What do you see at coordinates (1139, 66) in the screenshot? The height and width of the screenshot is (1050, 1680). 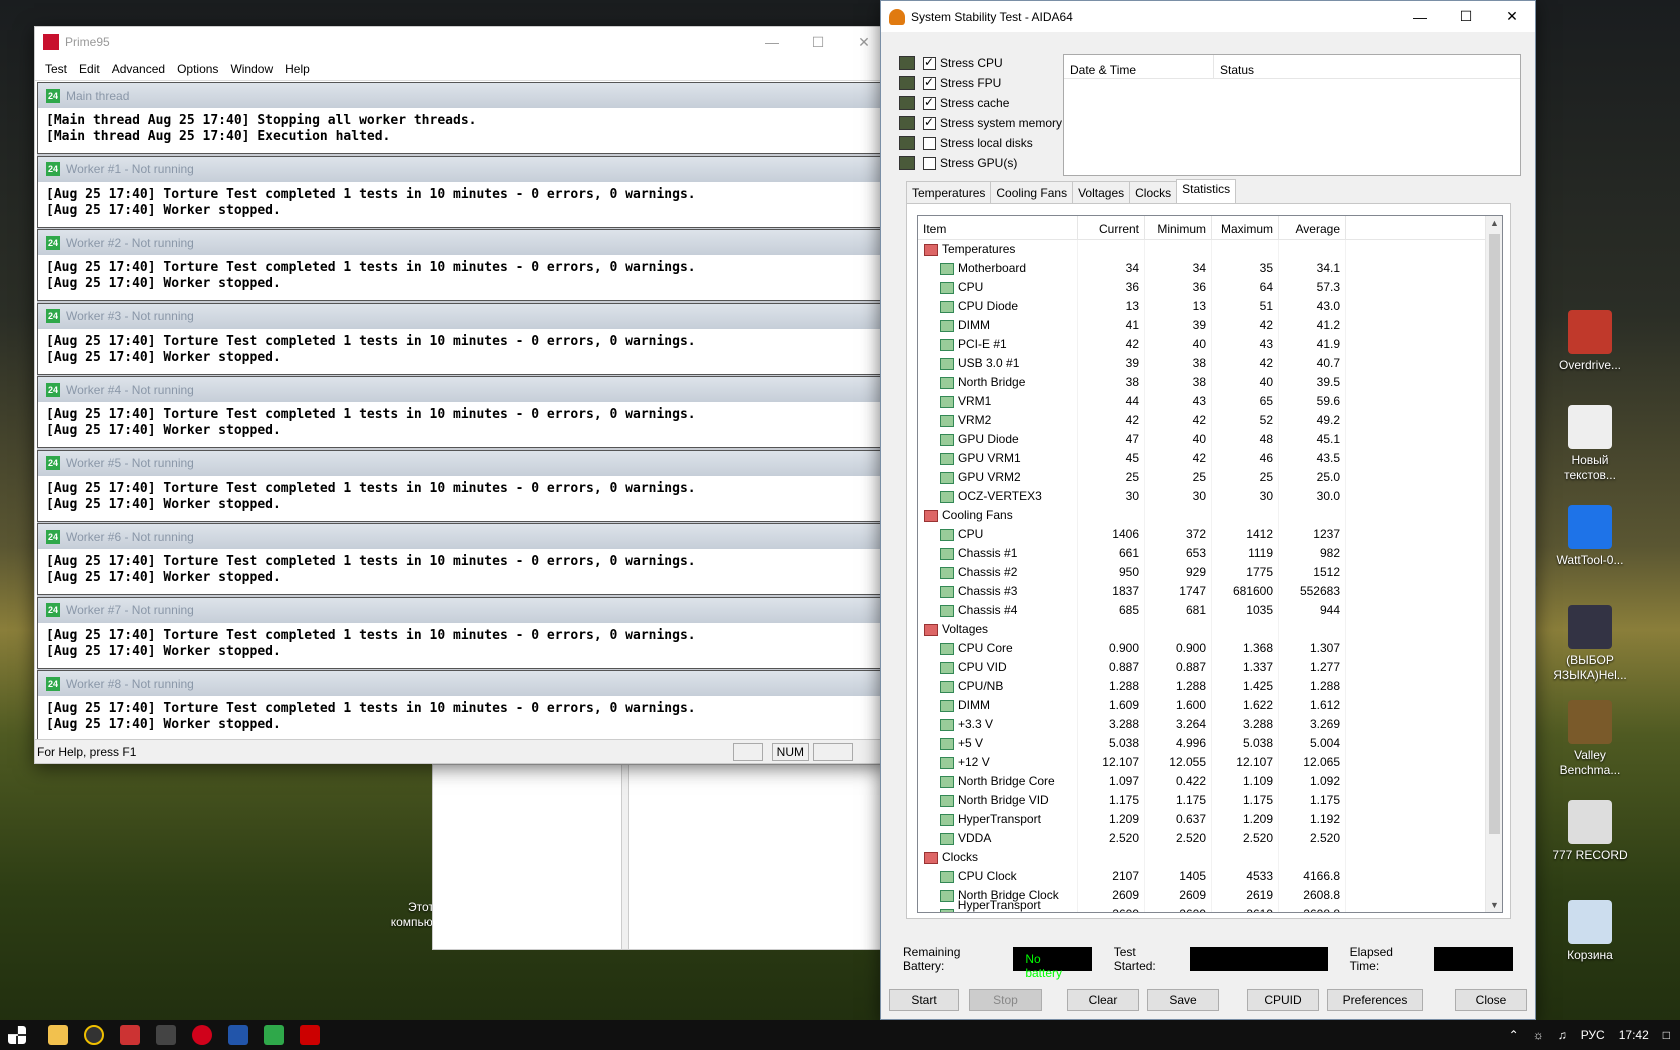 I see `log-header-datetime: Date & Time` at bounding box center [1139, 66].